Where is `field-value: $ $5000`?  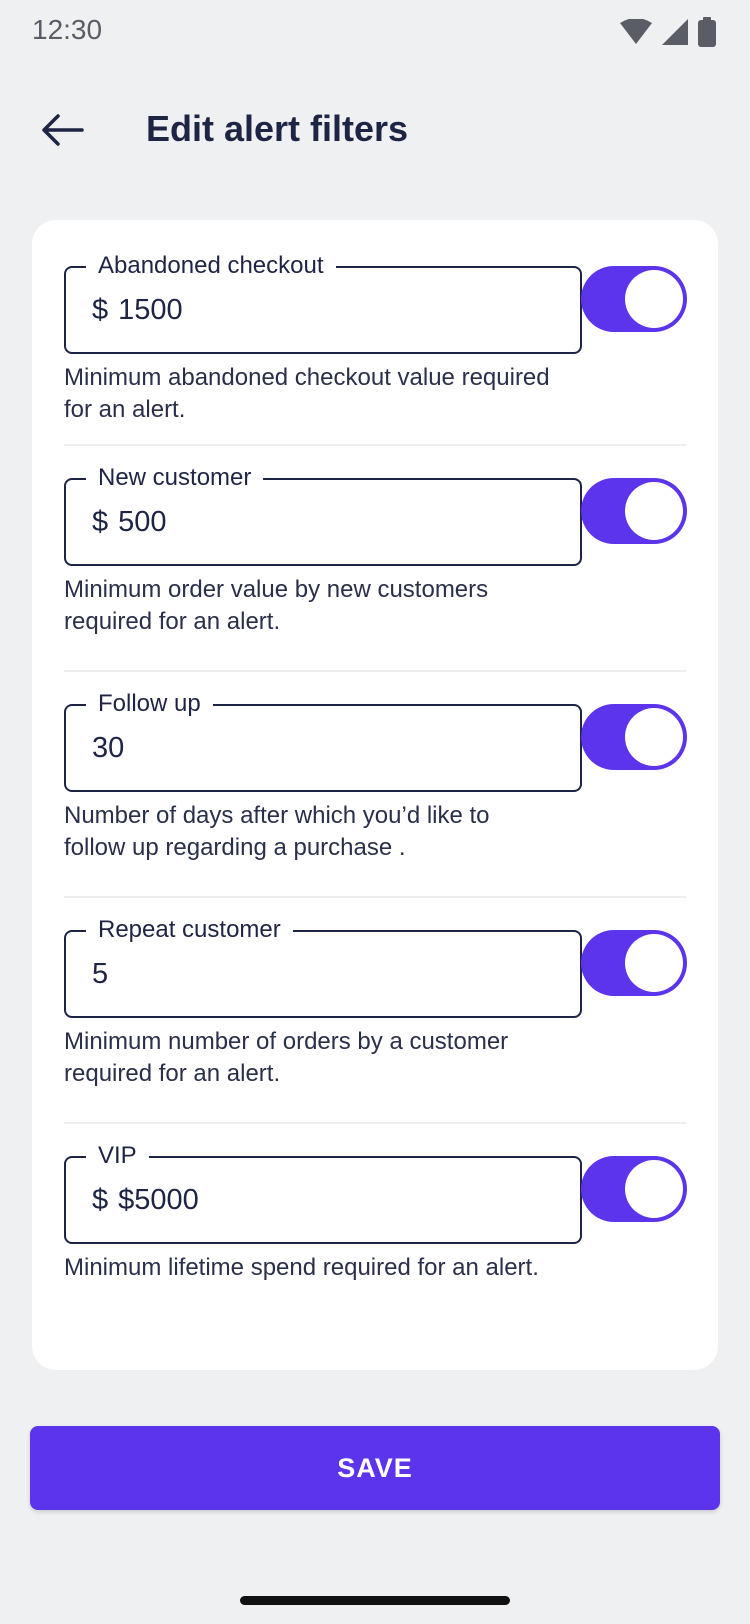
field-value: $ $5000 is located at coordinates (145, 1200).